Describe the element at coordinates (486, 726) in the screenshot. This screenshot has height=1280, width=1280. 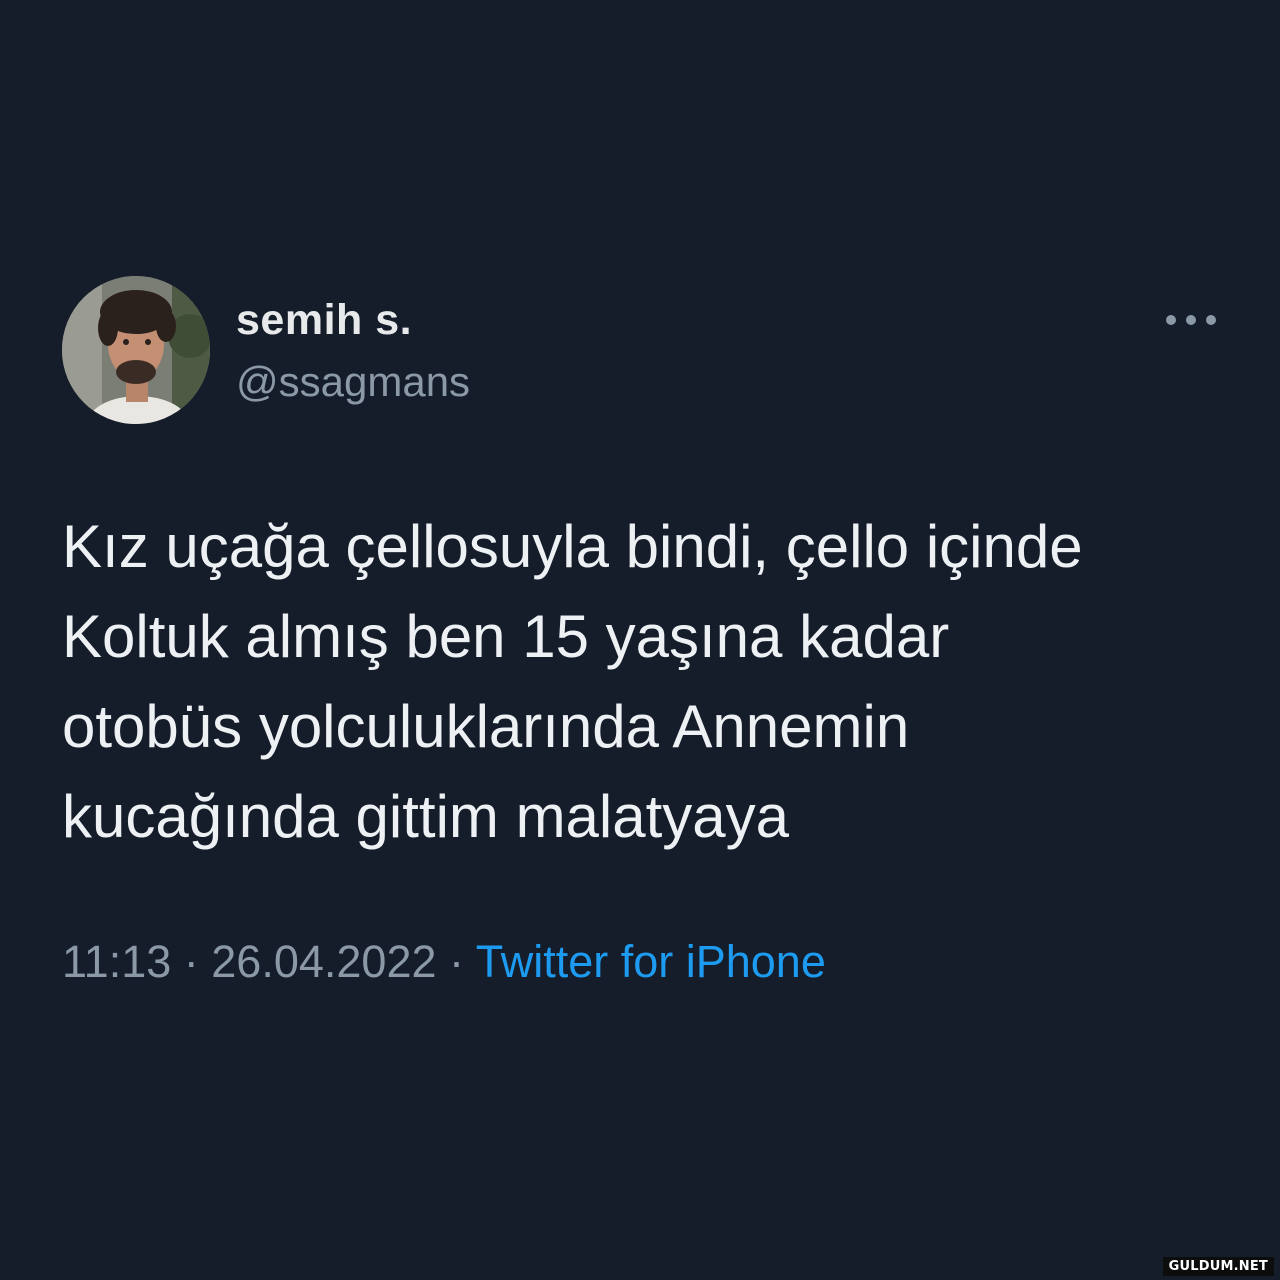
I see `tweet-text-line: otobüs yolculuklarında Annemin` at that location.